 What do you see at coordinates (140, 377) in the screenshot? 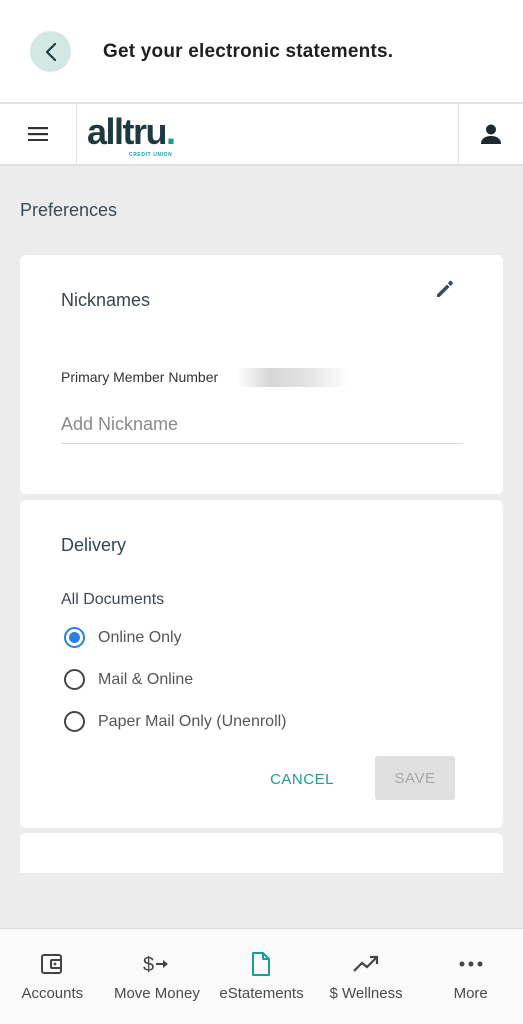
I see `member-number-label: Primary Member Number` at bounding box center [140, 377].